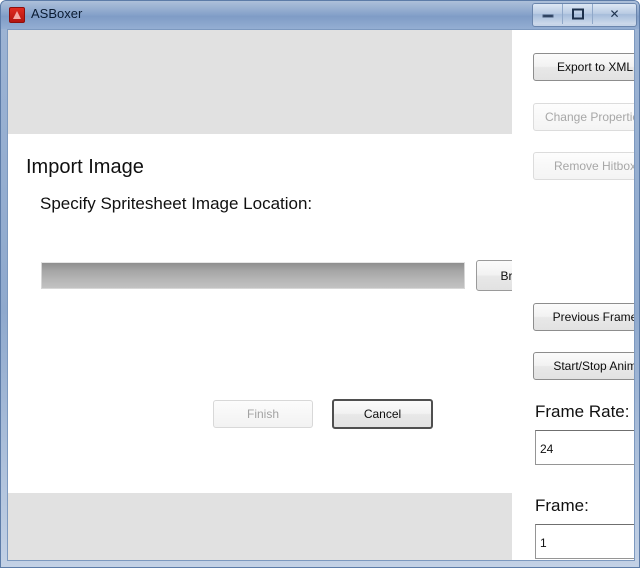 Image resolution: width=640 pixels, height=568 pixels. I want to click on asboxer-app-icon, so click(17, 15).